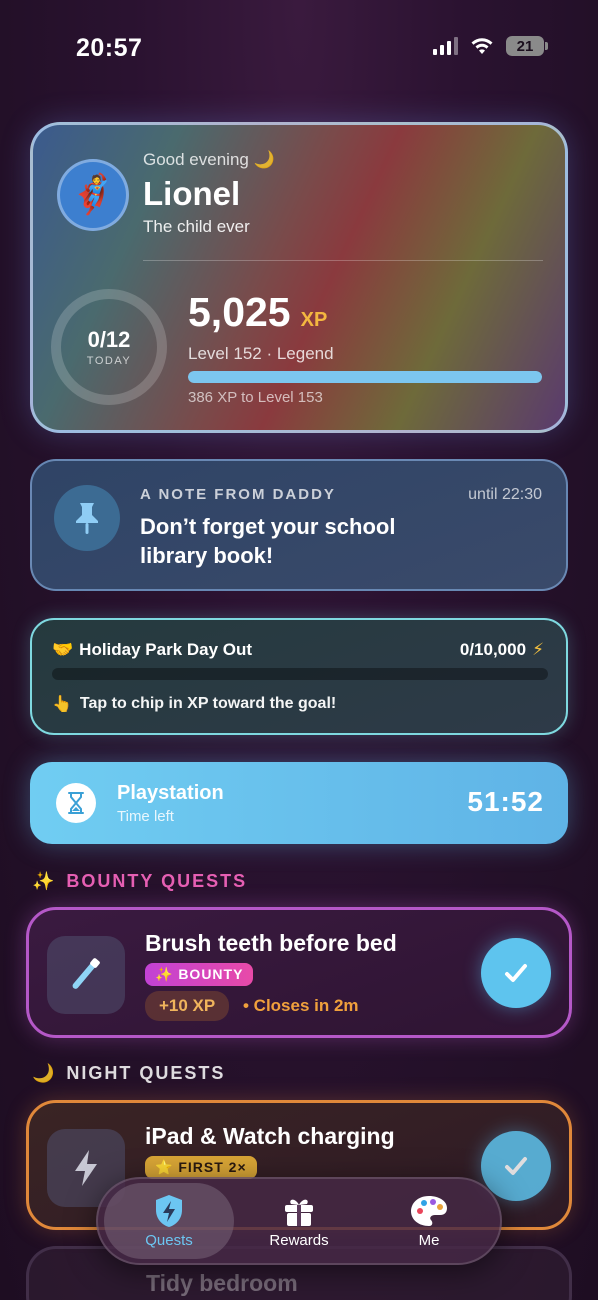  I want to click on goal-title: 🤝 Holiday Park Day Out, so click(152, 650).